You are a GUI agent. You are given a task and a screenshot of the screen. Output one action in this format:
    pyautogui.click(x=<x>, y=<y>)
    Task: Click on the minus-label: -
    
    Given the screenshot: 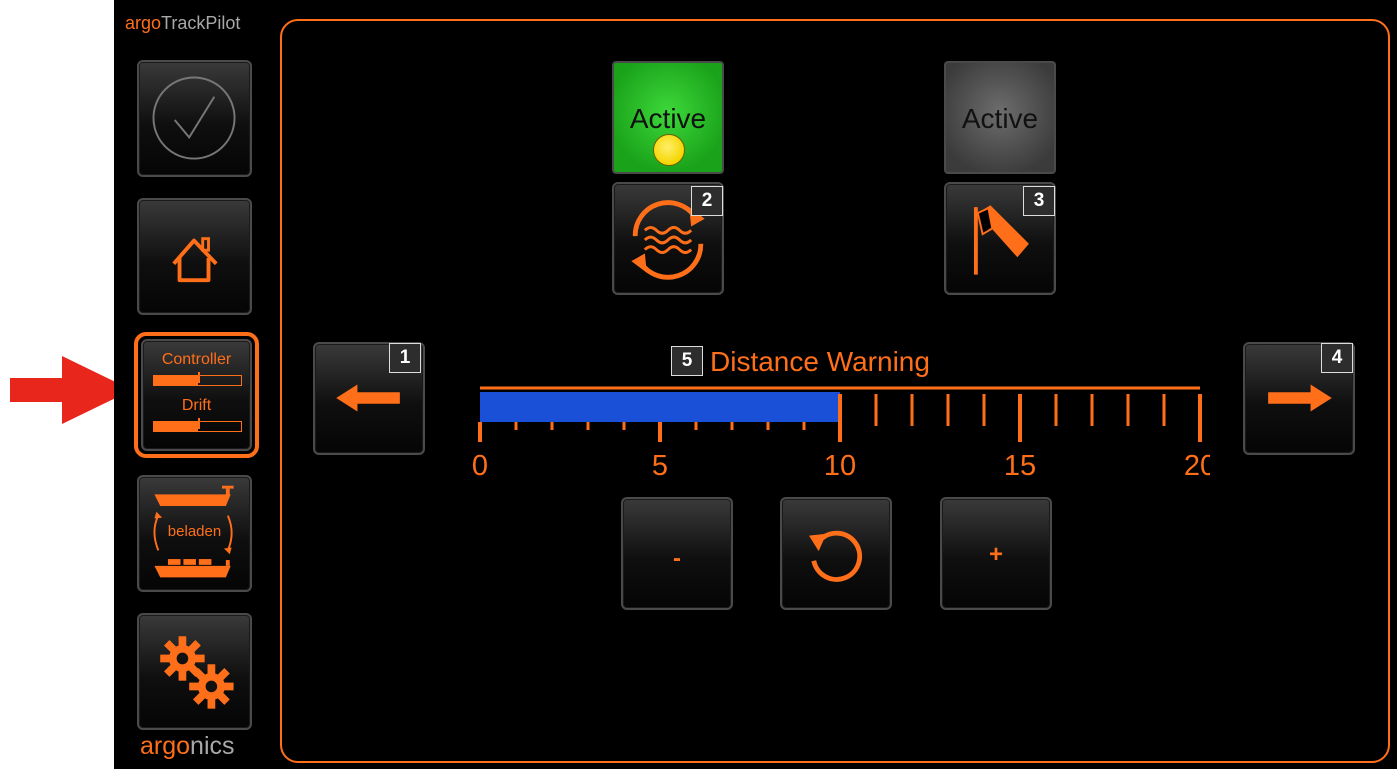 What is the action you would take?
    pyautogui.click(x=677, y=558)
    